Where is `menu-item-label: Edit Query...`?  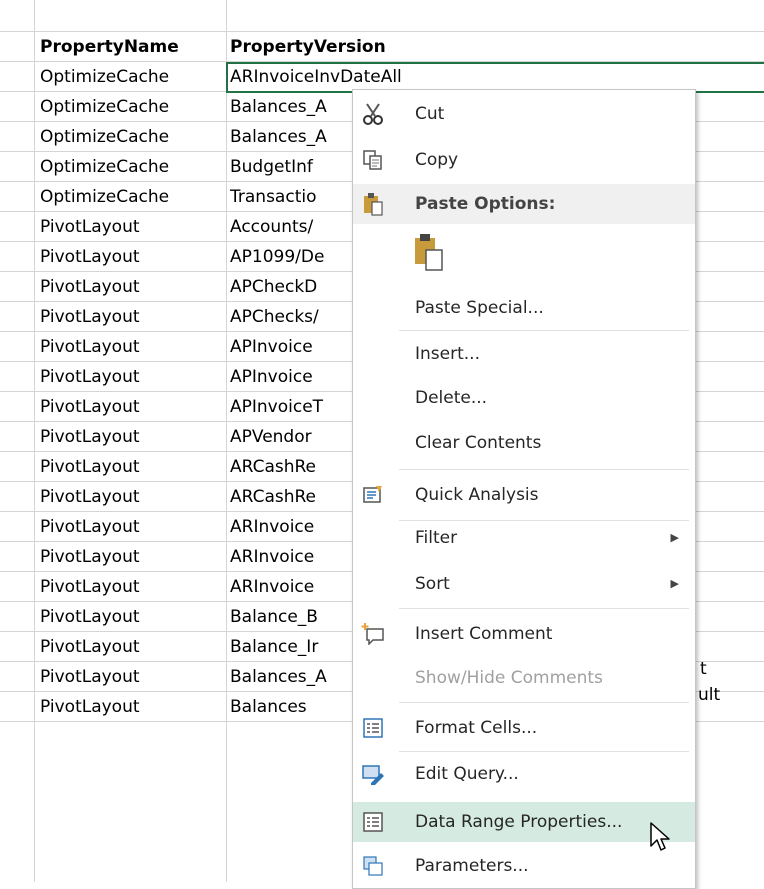 menu-item-label: Edit Query... is located at coordinates (467, 774).